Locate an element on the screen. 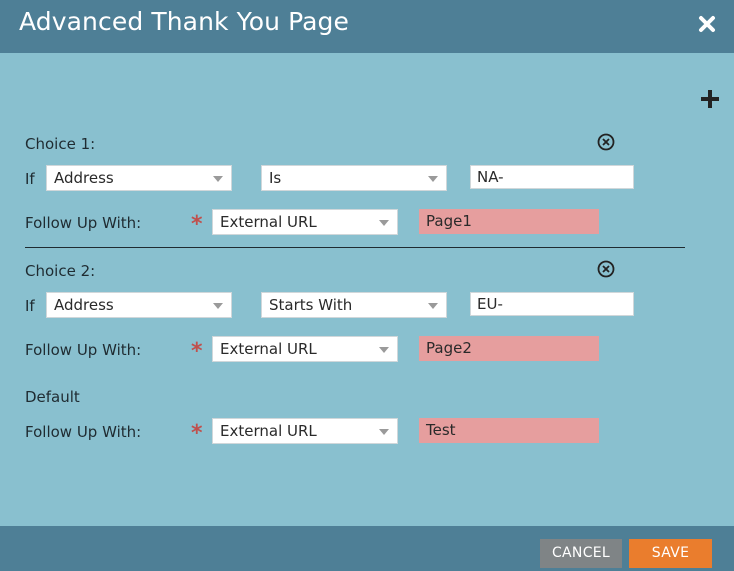 The width and height of the screenshot is (734, 571). choice-2-operator-value: Starts With is located at coordinates (311, 305).